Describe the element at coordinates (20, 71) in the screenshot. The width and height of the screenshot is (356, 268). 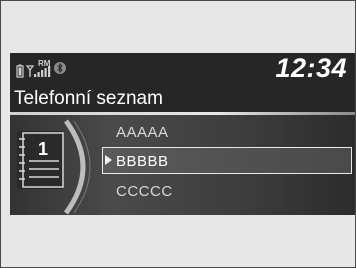
I see `phone-battery-icon` at that location.